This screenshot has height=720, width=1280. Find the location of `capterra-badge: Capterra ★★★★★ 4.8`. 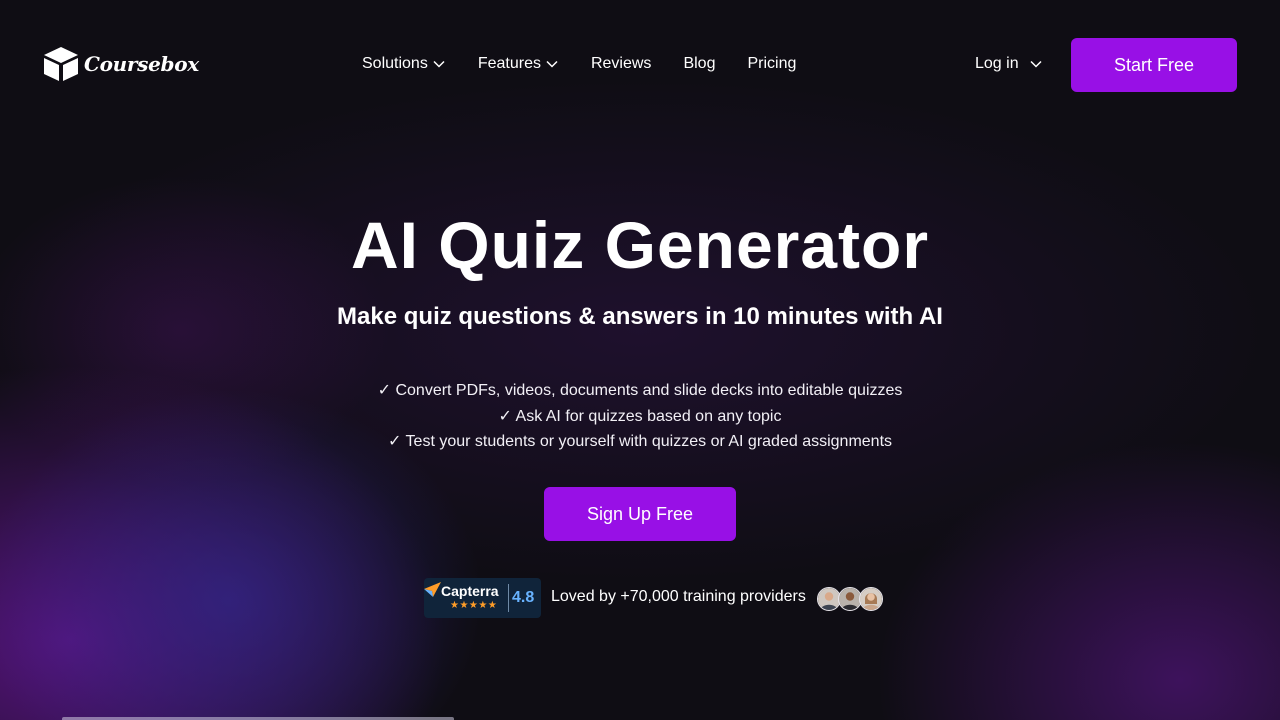

capterra-badge: Capterra ★★★★★ 4.8 is located at coordinates (482, 598).